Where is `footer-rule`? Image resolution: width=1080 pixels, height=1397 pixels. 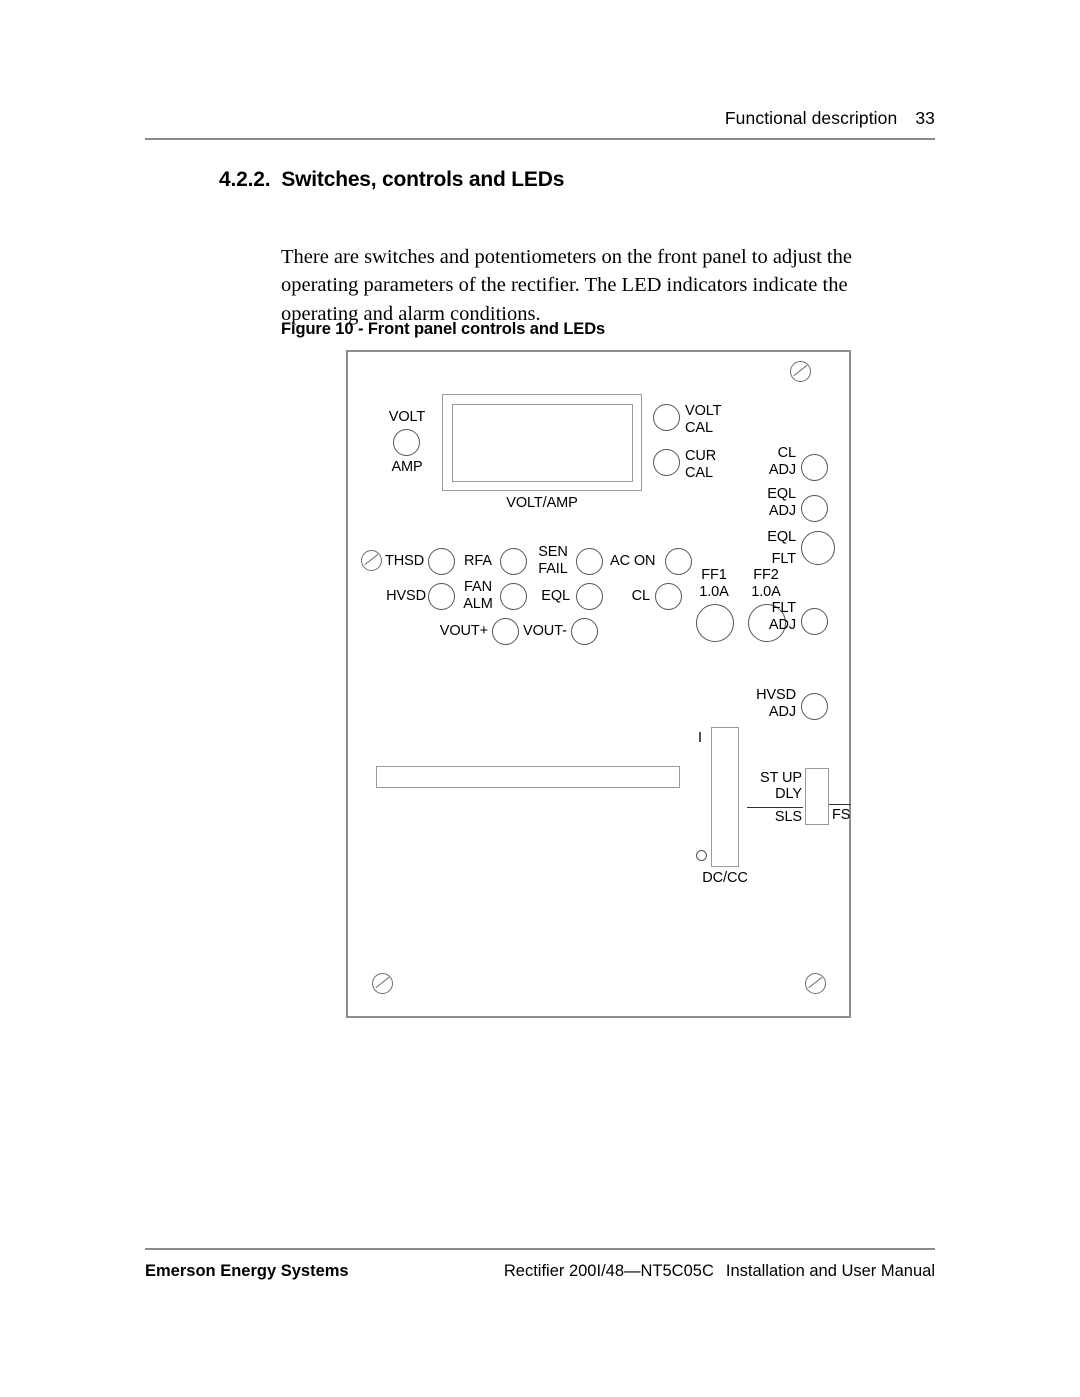
footer-rule is located at coordinates (540, 1249).